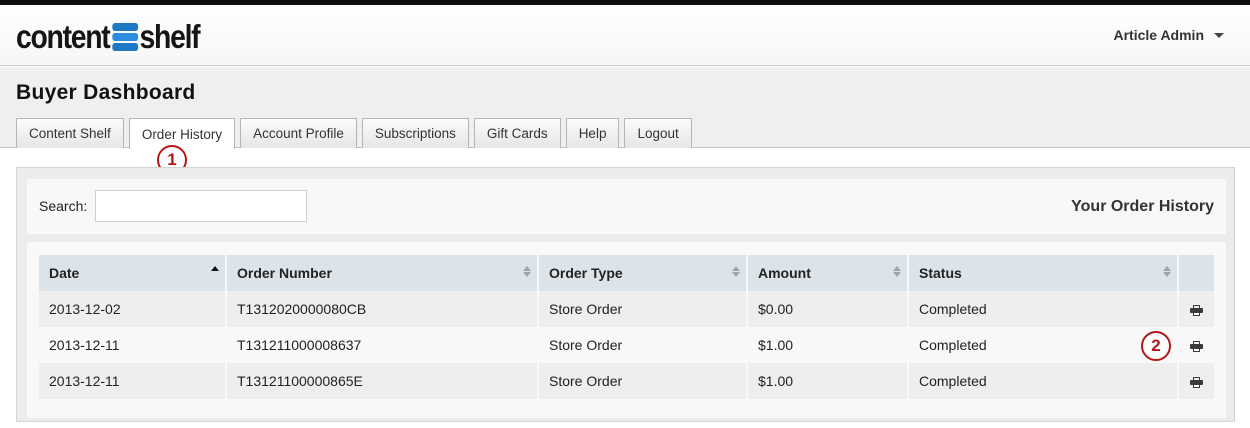 This screenshot has width=1250, height=428. What do you see at coordinates (592, 133) in the screenshot?
I see `tab-help: Help` at bounding box center [592, 133].